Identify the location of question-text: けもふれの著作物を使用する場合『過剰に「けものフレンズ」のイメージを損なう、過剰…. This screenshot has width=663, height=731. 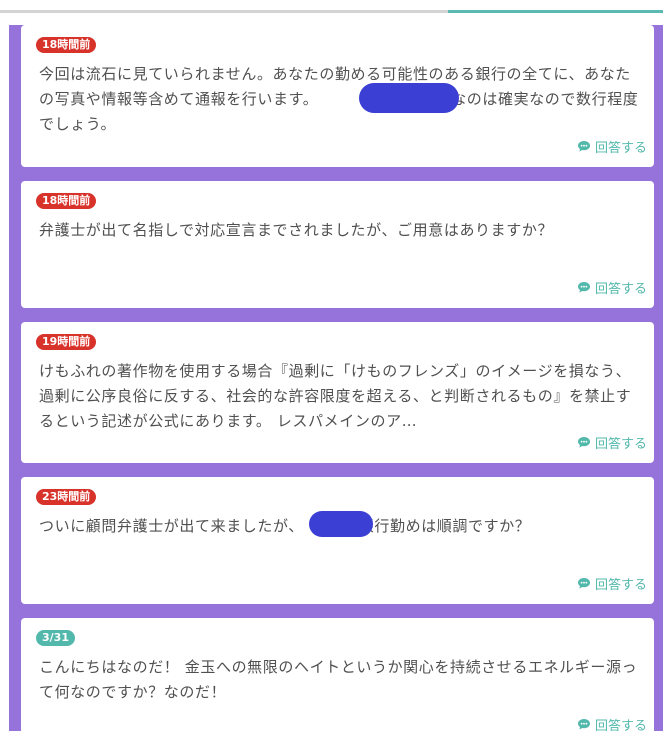
(335, 396).